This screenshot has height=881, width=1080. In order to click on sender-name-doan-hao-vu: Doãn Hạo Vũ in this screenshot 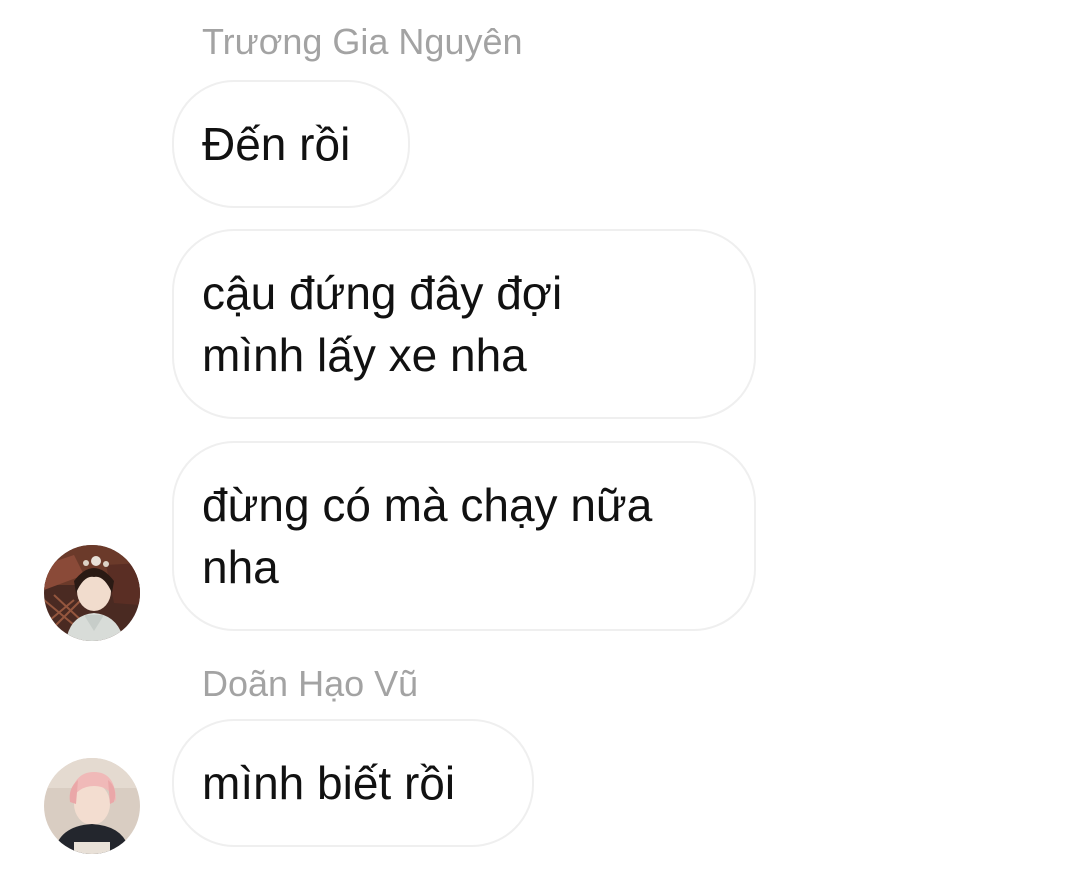, I will do `click(310, 683)`.